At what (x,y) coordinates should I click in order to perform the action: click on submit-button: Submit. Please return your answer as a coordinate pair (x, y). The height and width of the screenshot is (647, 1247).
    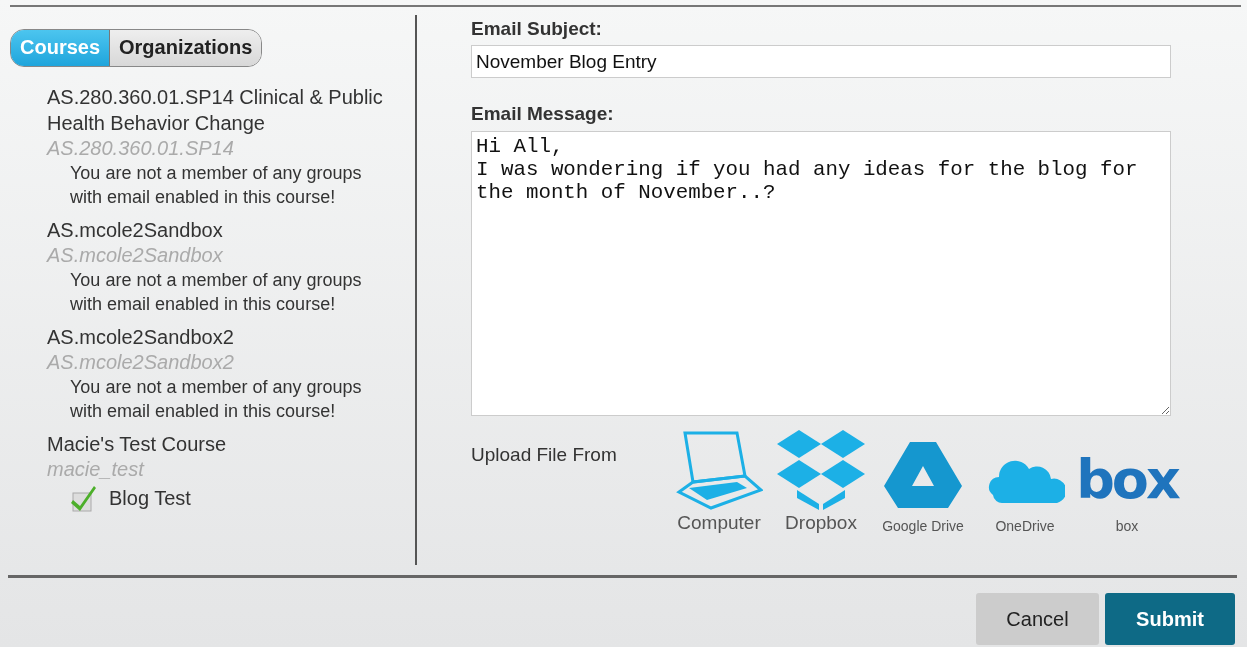
    Looking at the image, I should click on (1170, 619).